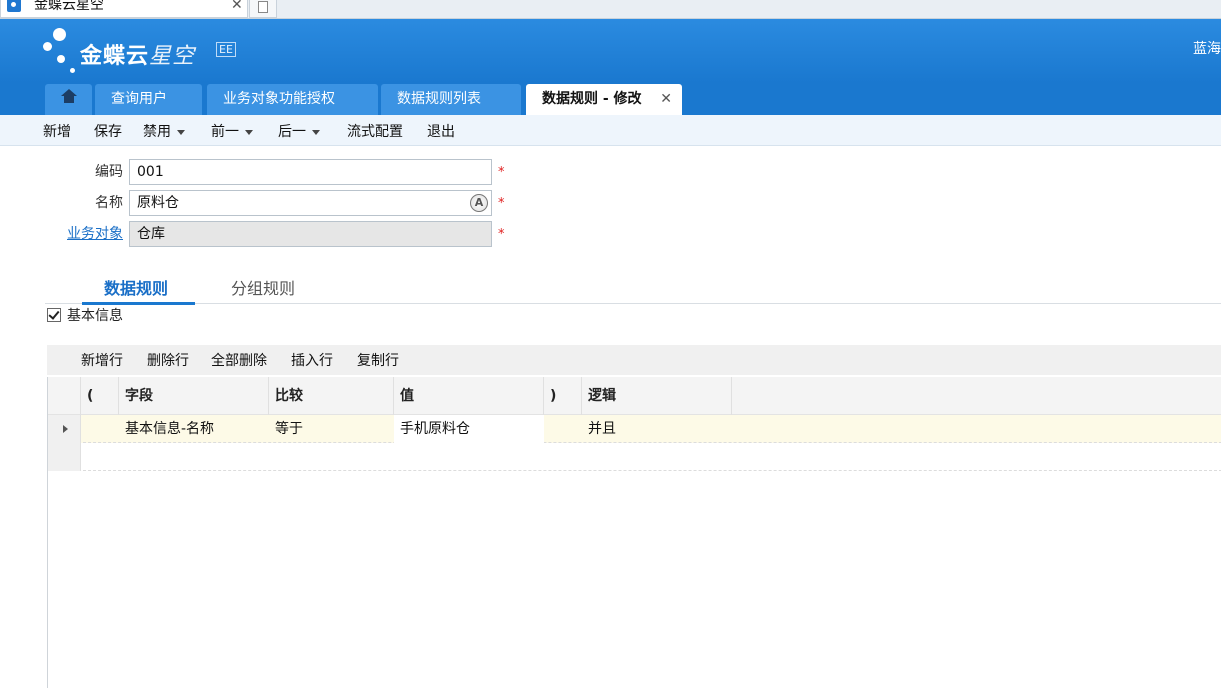 Image resolution: width=1221 pixels, height=688 pixels. I want to click on tab-data-rule: 数据规则, so click(136, 287).